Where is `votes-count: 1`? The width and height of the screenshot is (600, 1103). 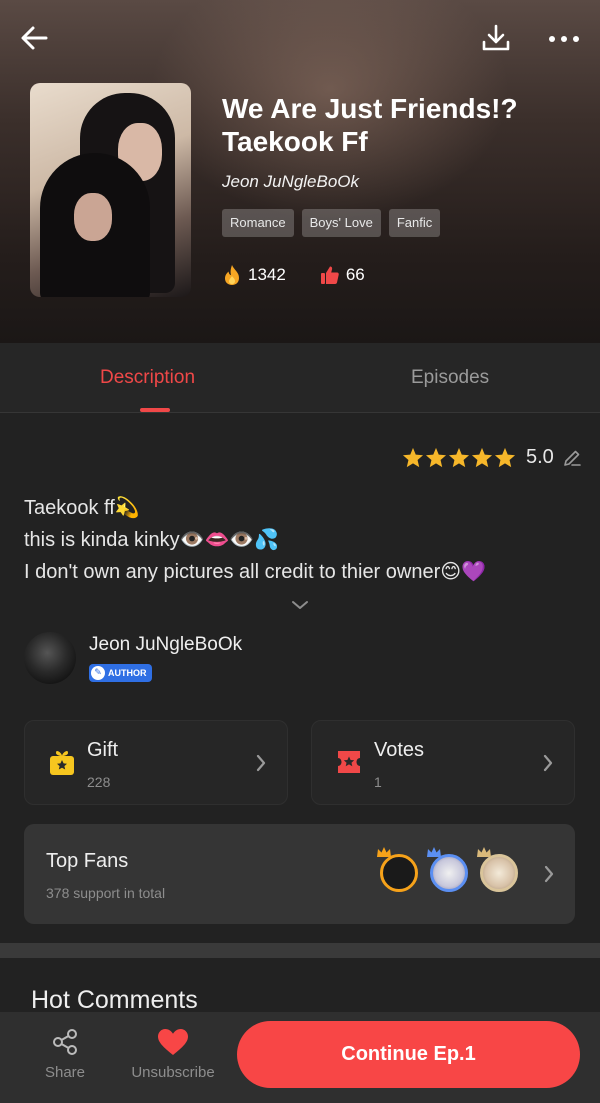
votes-count: 1 is located at coordinates (378, 782).